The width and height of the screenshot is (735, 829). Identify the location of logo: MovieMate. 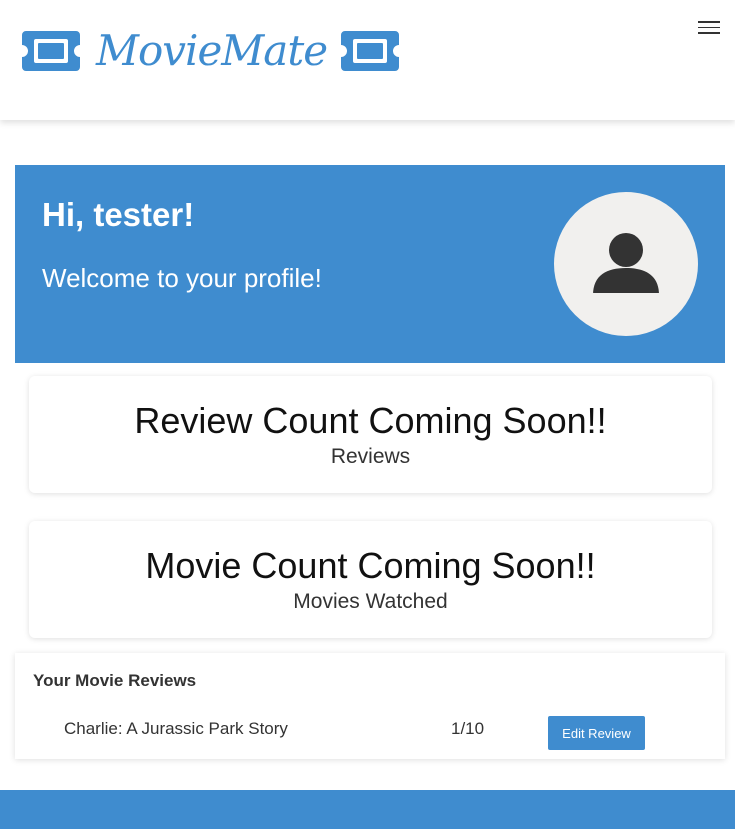
(210, 51).